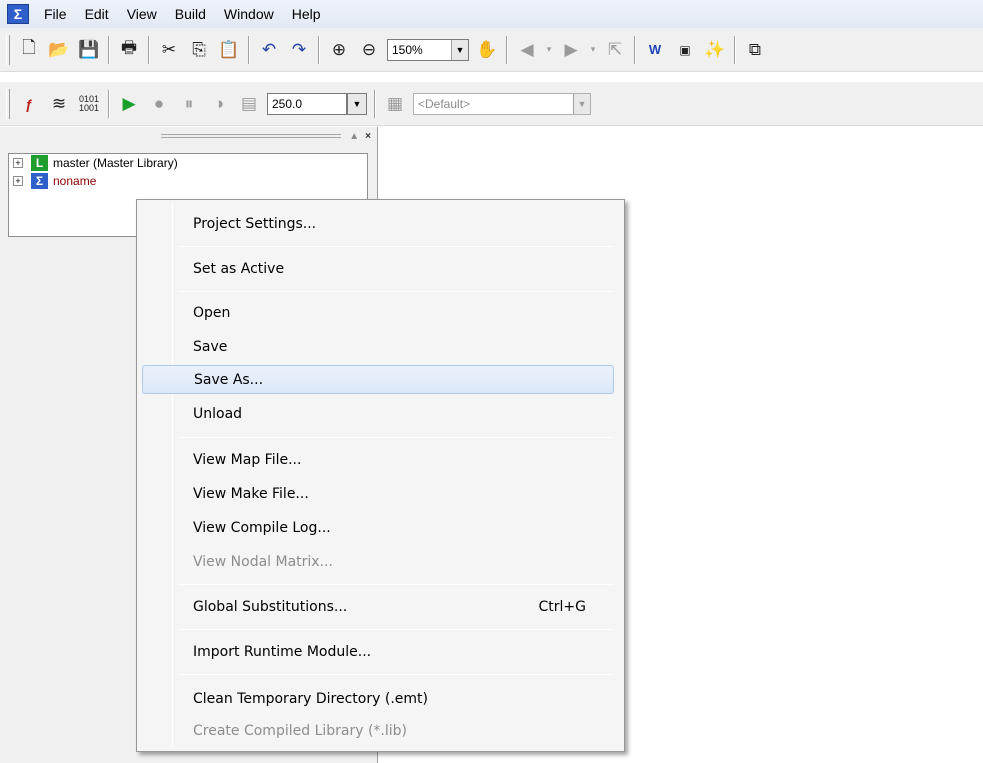 This screenshot has height=763, width=983. I want to click on configuration-combo: <Default> ▼, so click(502, 103).